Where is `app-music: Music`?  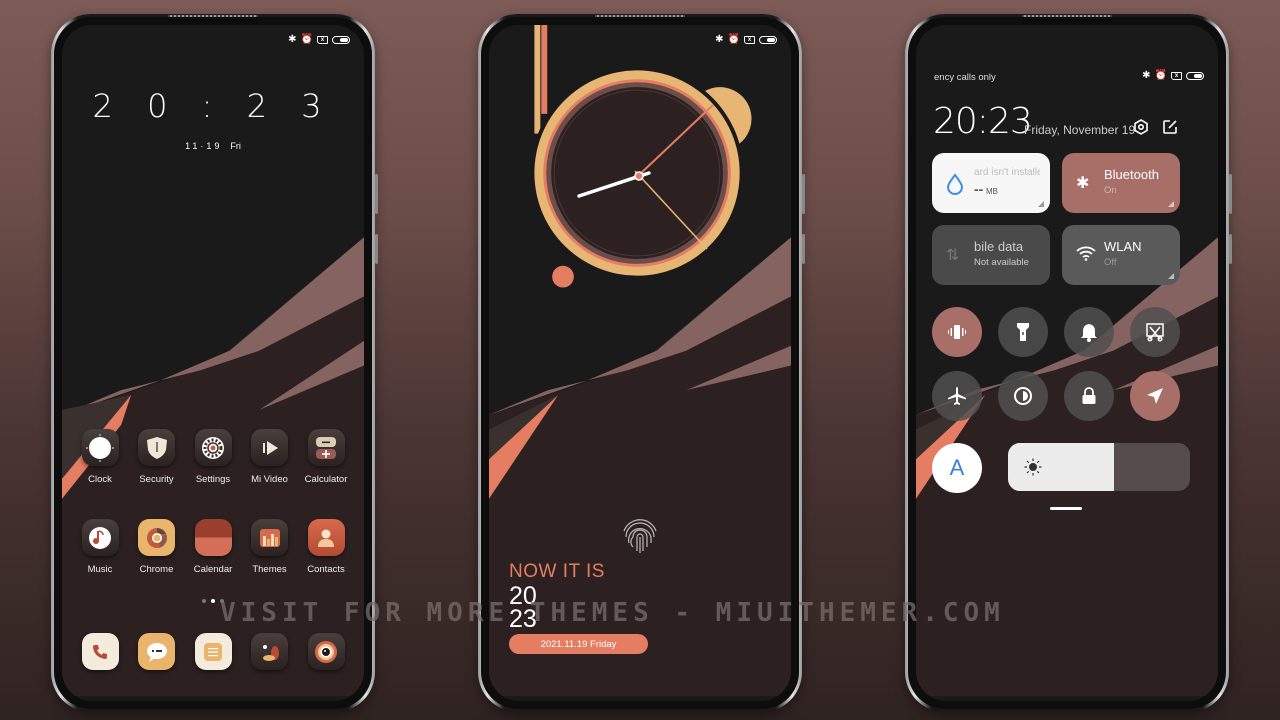
app-music: Music is located at coordinates (100, 547).